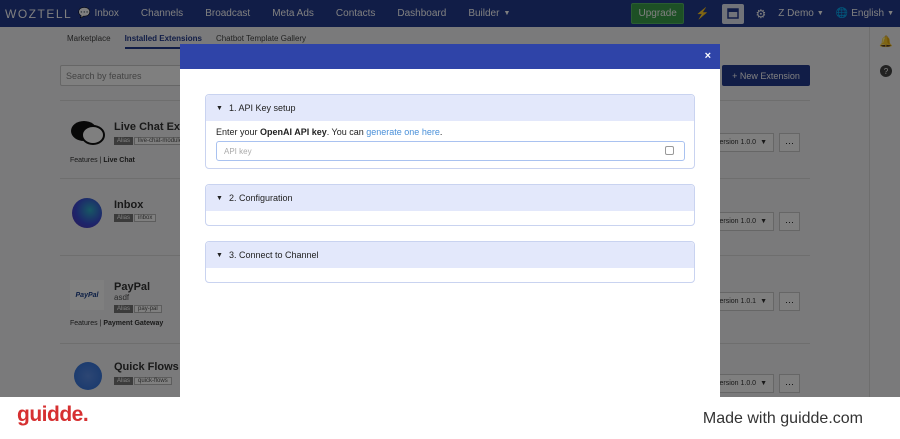 The height and width of the screenshot is (439, 900). Describe the element at coordinates (708, 56) in the screenshot. I see `close-icon: ×` at that location.